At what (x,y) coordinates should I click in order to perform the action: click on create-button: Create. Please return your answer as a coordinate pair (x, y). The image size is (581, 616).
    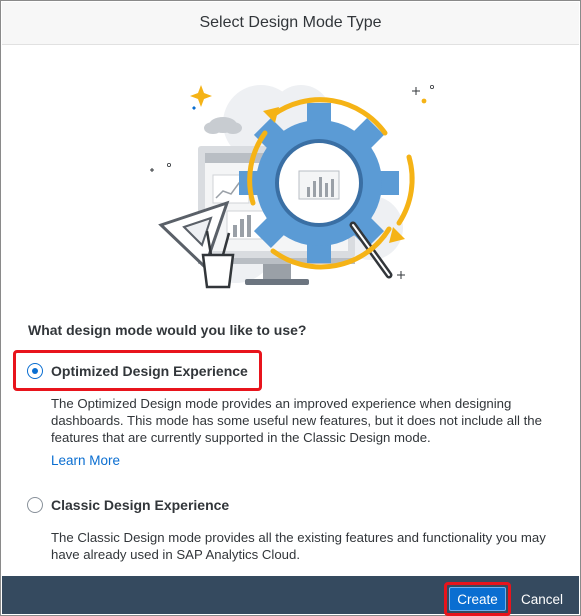
    Looking at the image, I should click on (477, 599).